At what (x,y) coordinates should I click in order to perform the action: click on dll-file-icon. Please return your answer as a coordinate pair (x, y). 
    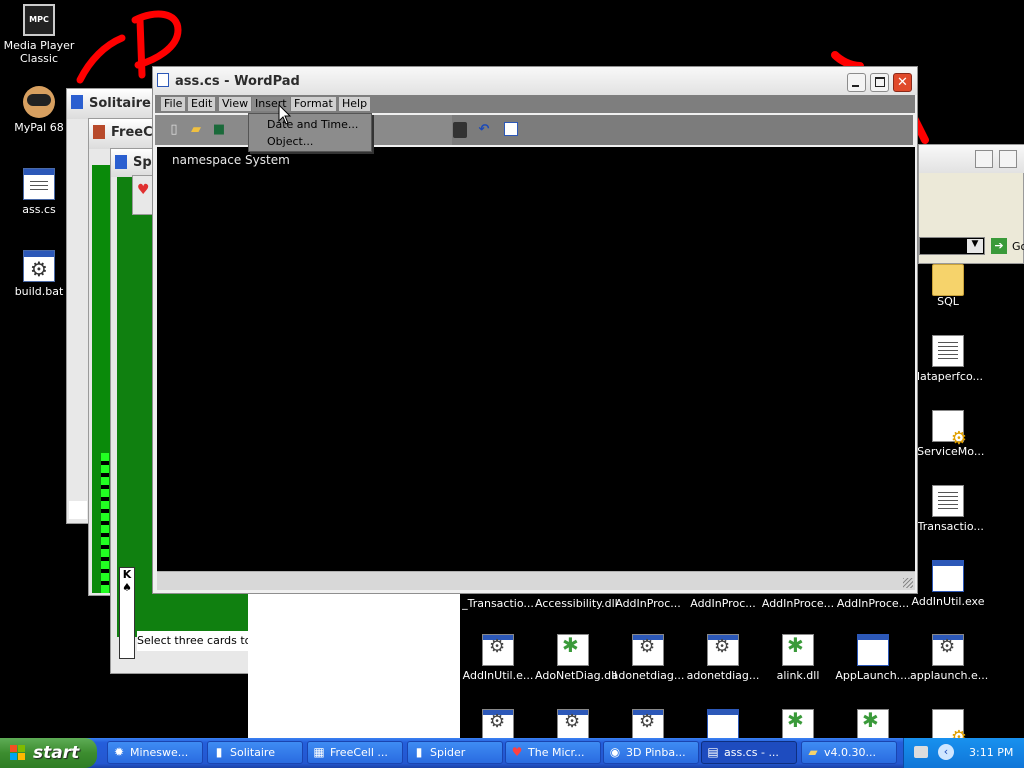
    Looking at the image, I should click on (798, 650).